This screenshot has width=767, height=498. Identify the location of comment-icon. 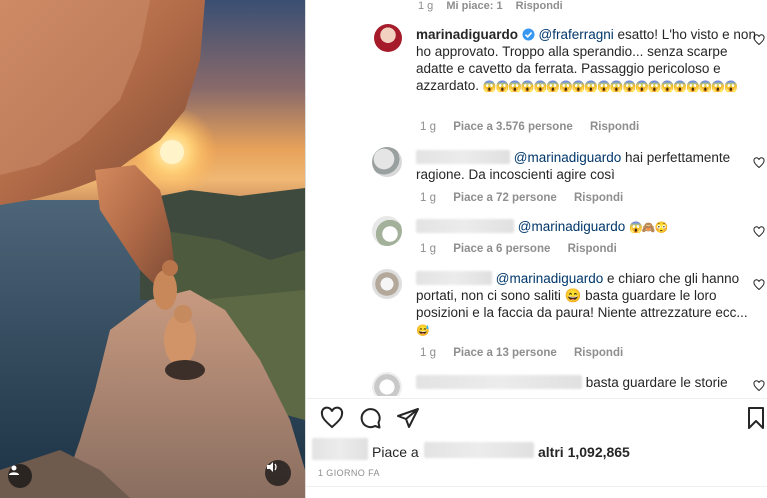
(370, 418).